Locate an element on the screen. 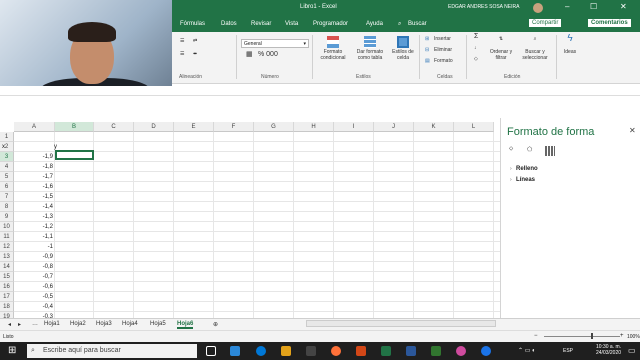 This screenshot has width=640, height=360. wrap-text-icon: ⇄ is located at coordinates (195, 41).